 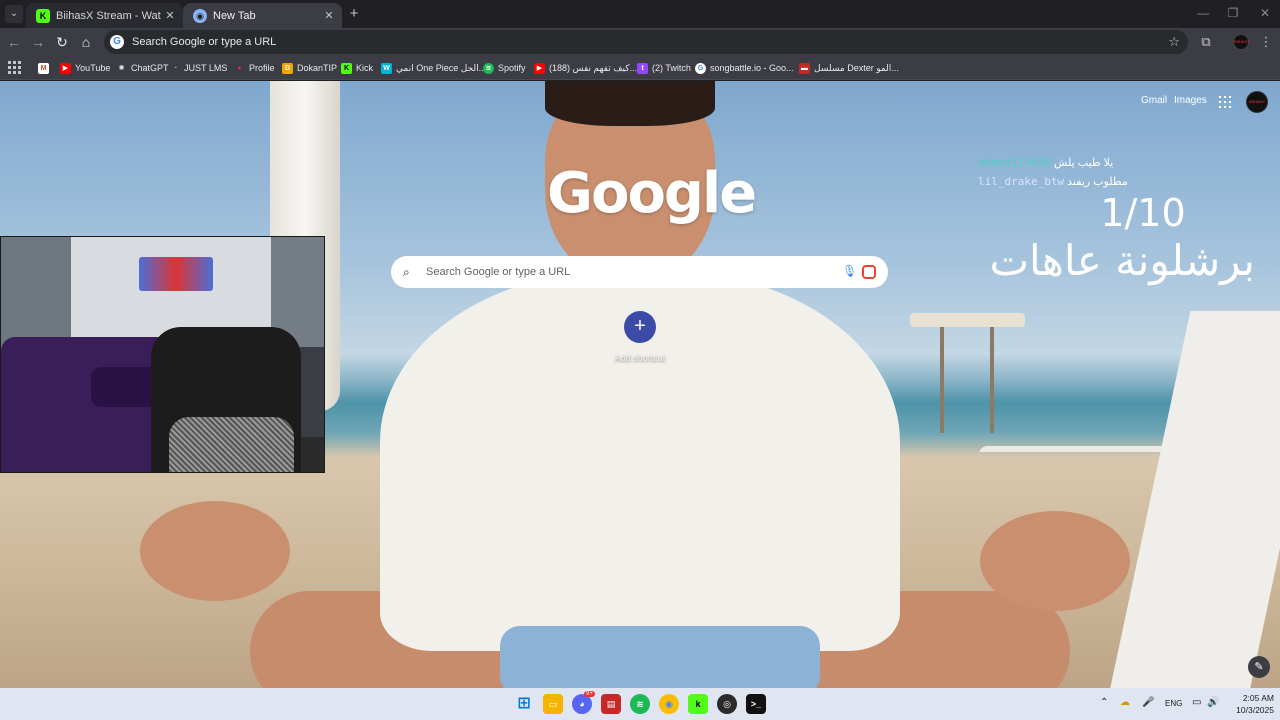 I want to click on gmail-icon: M, so click(x=43, y=68).